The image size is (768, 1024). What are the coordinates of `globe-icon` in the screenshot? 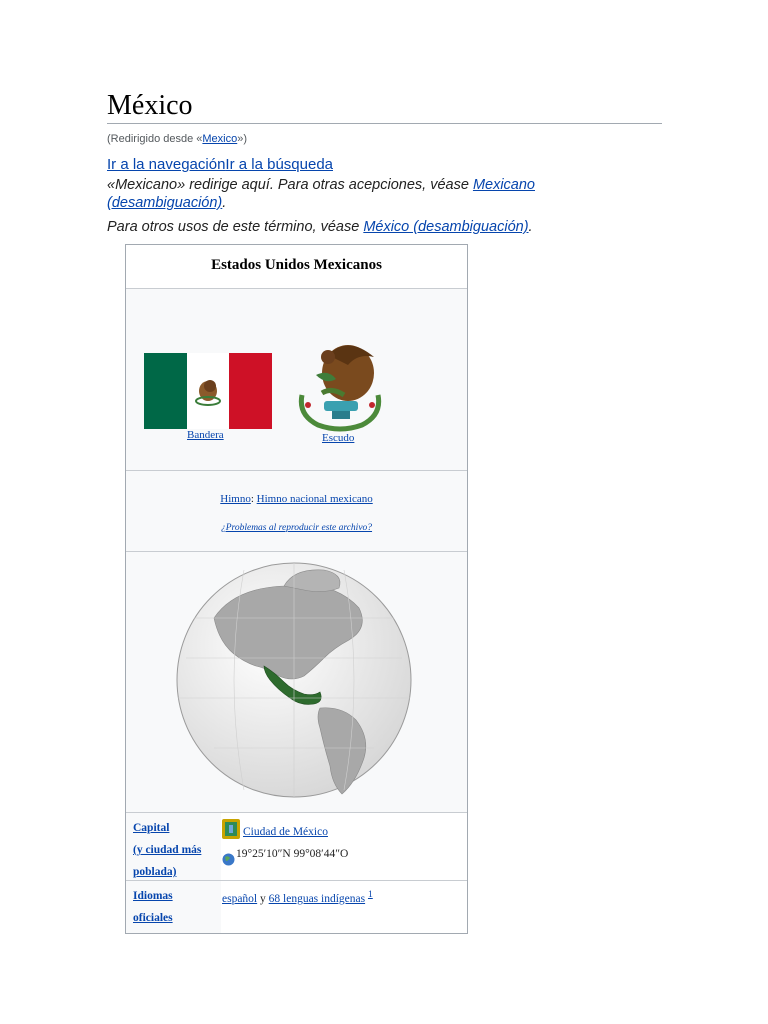 It's located at (228, 859).